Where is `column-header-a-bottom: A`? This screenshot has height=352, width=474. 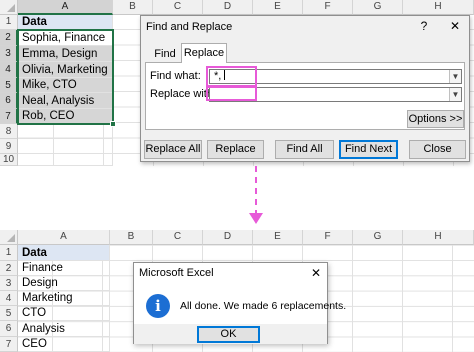 column-header-a-bottom: A is located at coordinates (64, 237).